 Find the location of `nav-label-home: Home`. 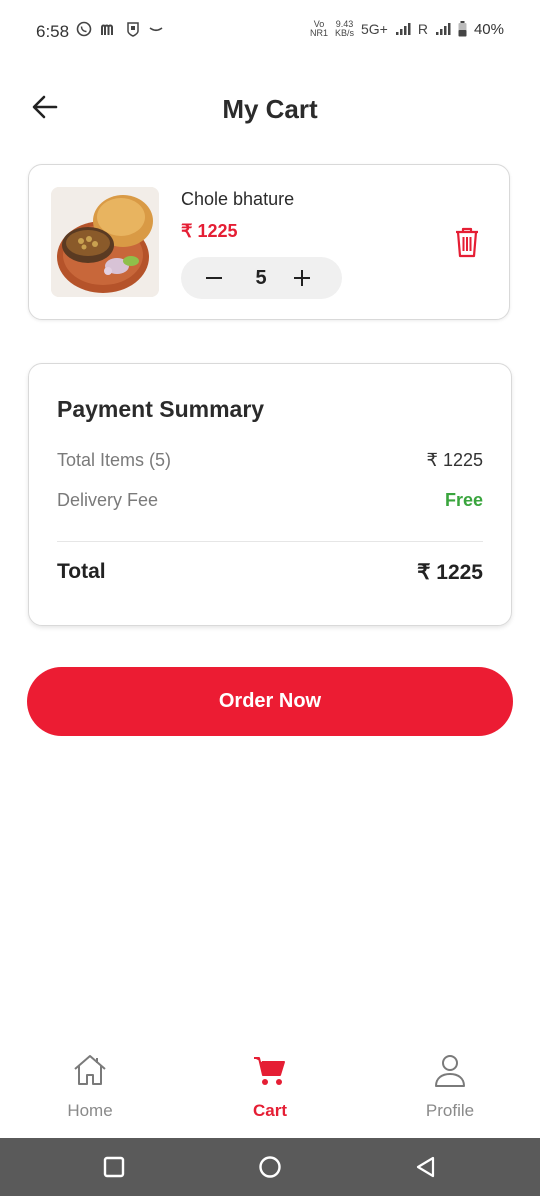

nav-label-home: Home is located at coordinates (90, 1110).